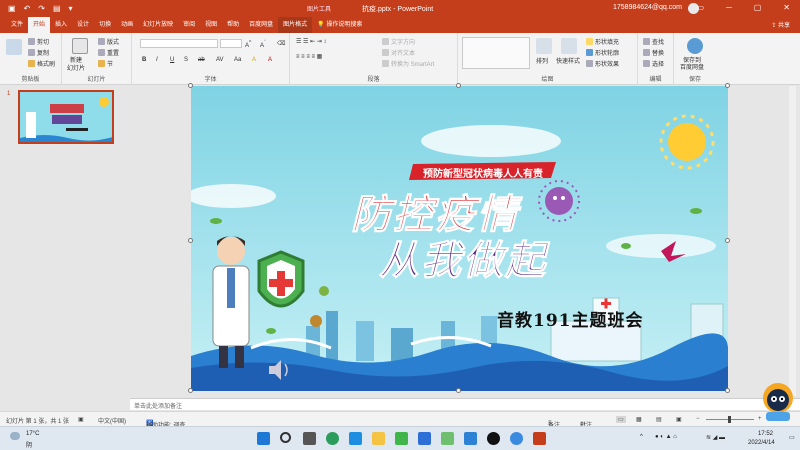  What do you see at coordinates (621, 419) in the screenshot?
I see `normal-view-icon: ▭` at bounding box center [621, 419].